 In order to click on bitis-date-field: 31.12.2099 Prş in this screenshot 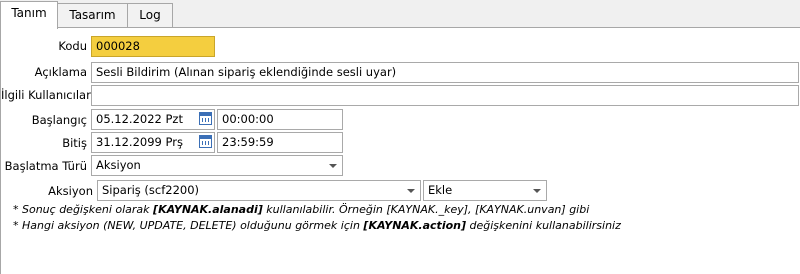, I will do `click(153, 142)`.